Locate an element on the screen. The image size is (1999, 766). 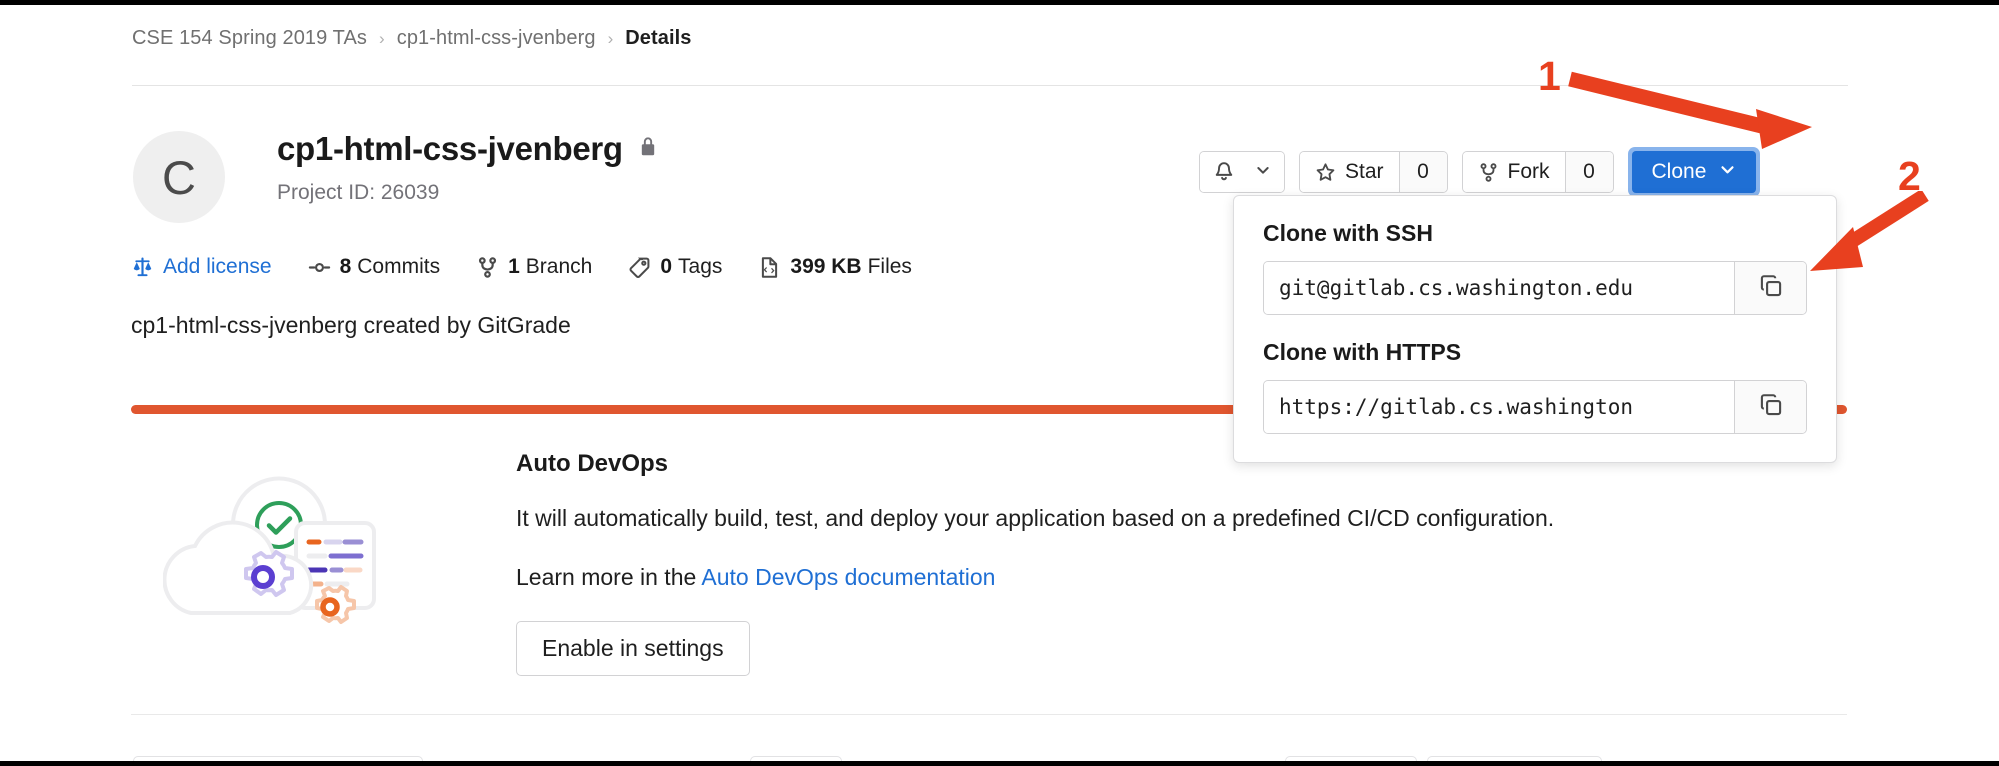
fork-button: Fork is located at coordinates (1513, 172).